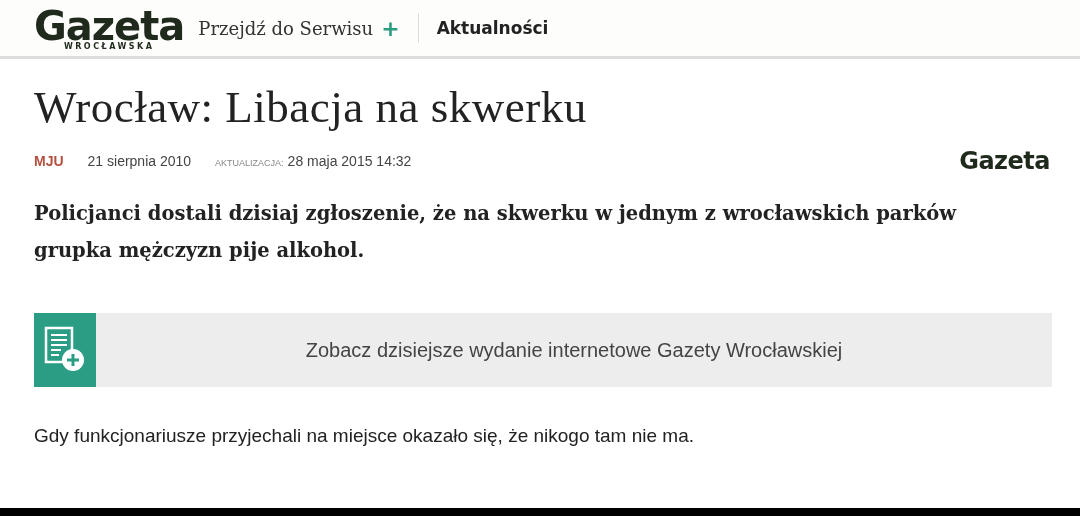 This screenshot has height=516, width=1080. What do you see at coordinates (65, 350) in the screenshot?
I see `document-plus-icon` at bounding box center [65, 350].